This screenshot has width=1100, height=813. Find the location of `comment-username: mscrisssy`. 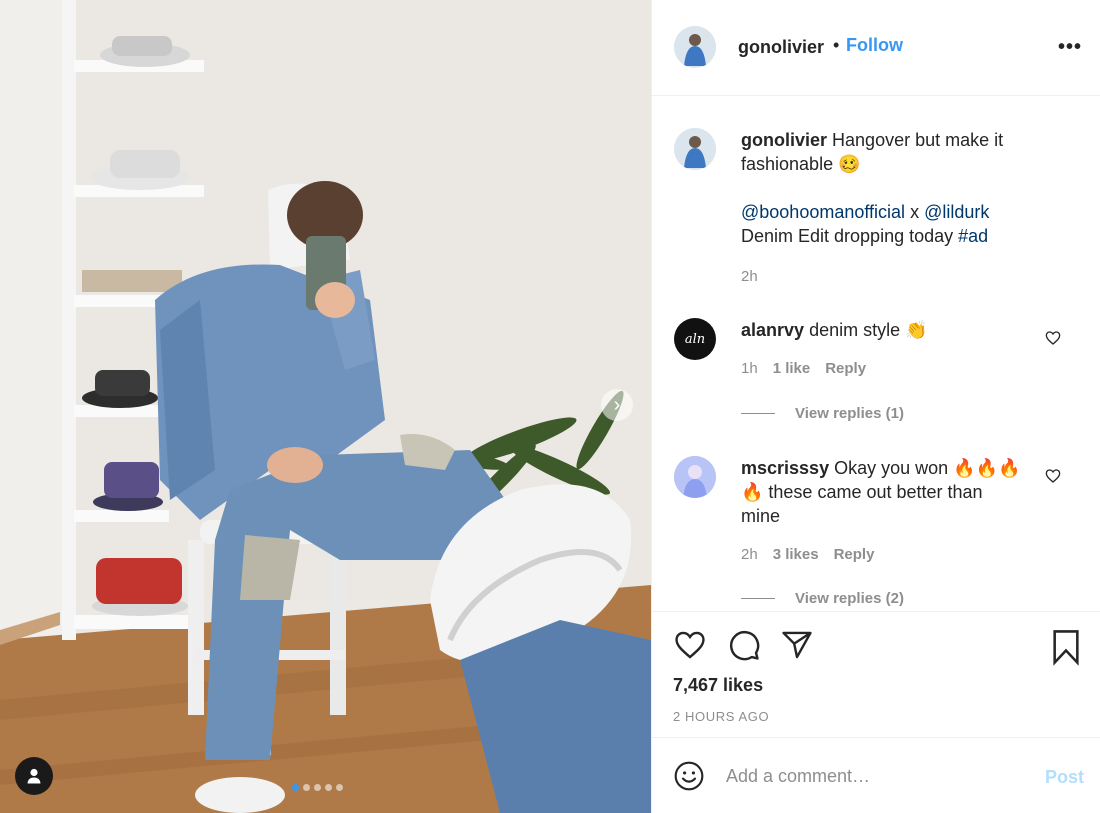

comment-username: mscrisssy is located at coordinates (785, 468).